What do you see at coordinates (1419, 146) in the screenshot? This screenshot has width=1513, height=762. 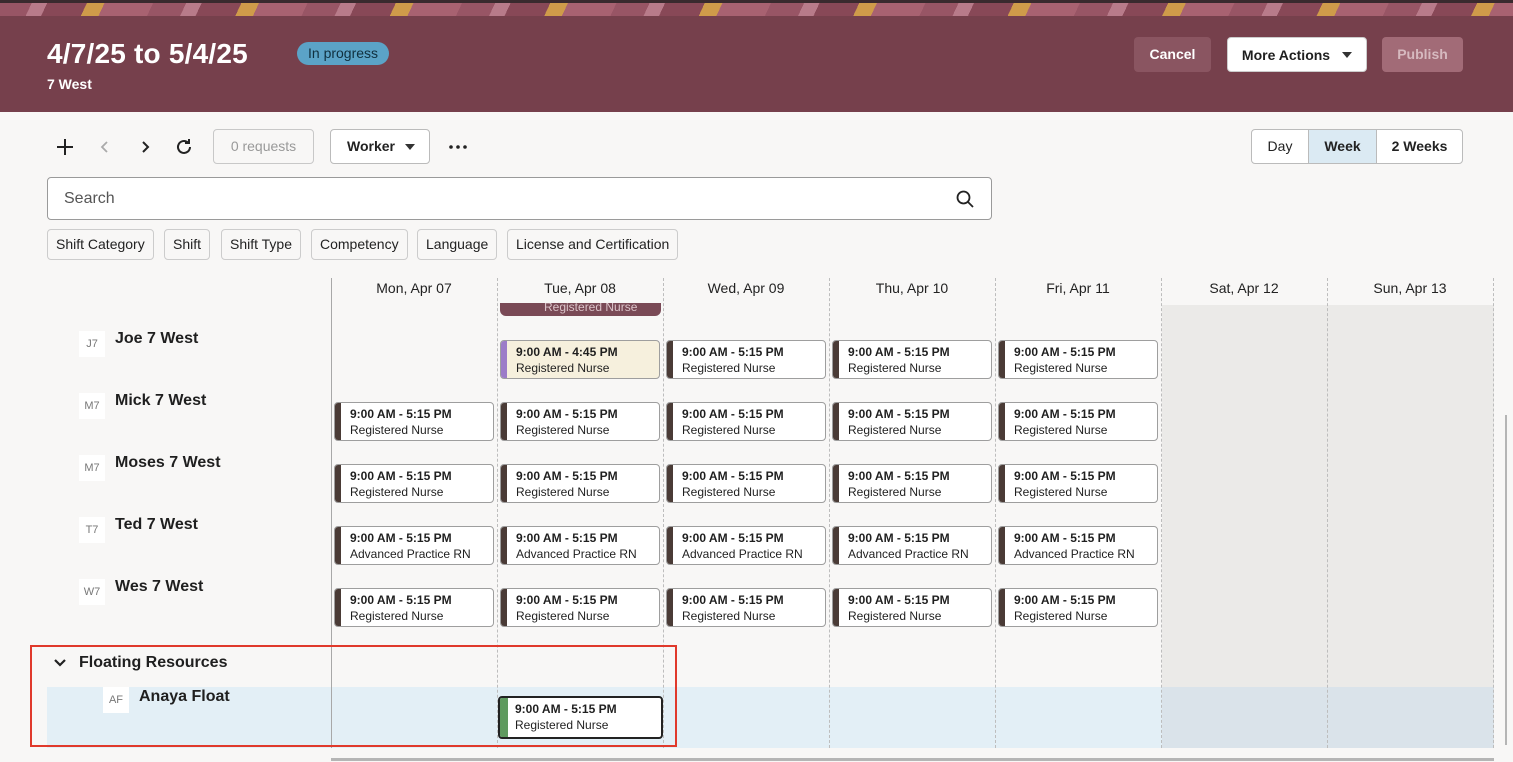 I see `view-2weeks-button: 2 Weeks` at bounding box center [1419, 146].